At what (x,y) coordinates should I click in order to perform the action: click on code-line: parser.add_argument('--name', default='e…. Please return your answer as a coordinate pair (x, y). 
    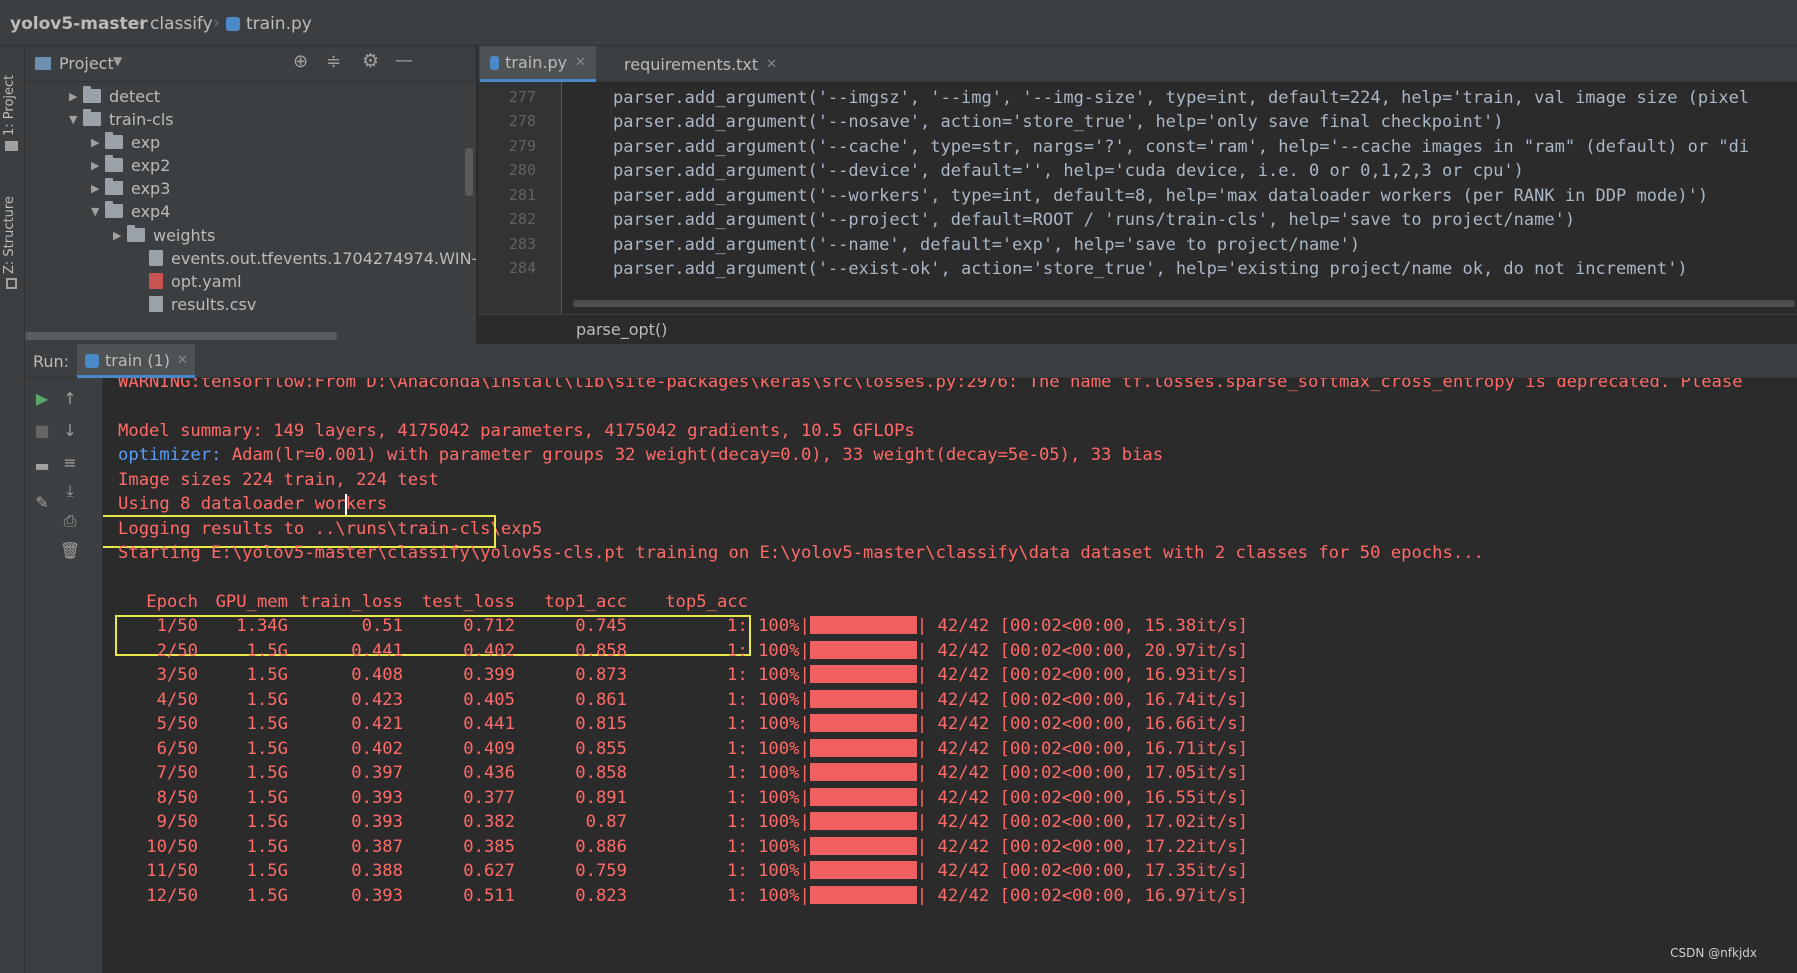
    Looking at the image, I should click on (986, 245).